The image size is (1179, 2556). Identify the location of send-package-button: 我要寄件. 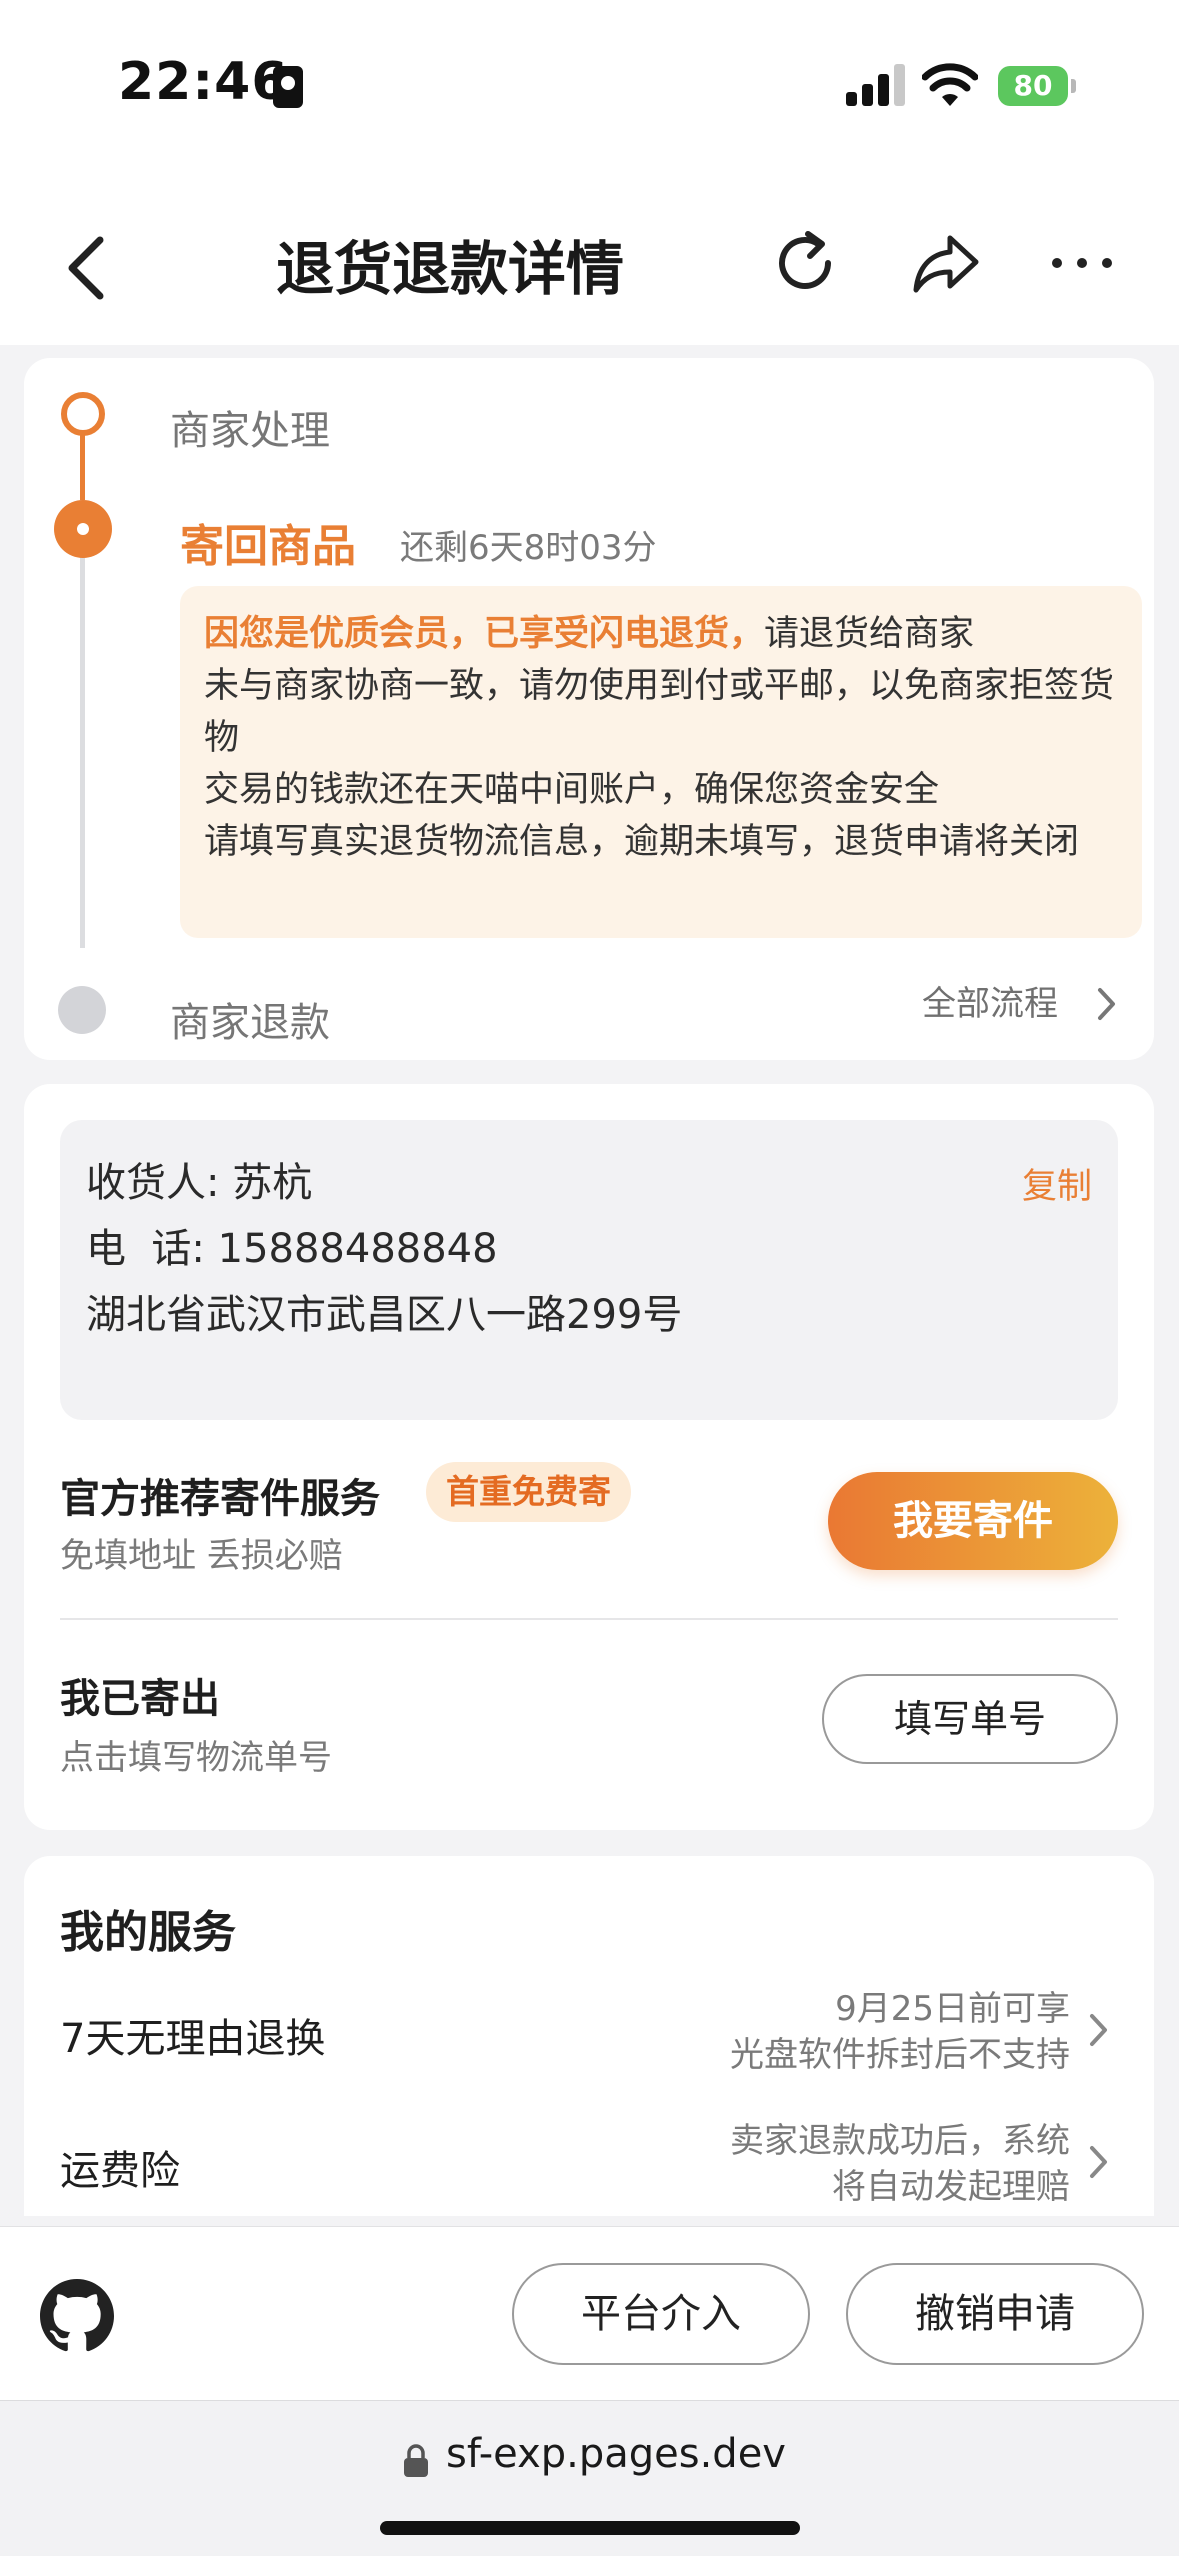
(973, 1521).